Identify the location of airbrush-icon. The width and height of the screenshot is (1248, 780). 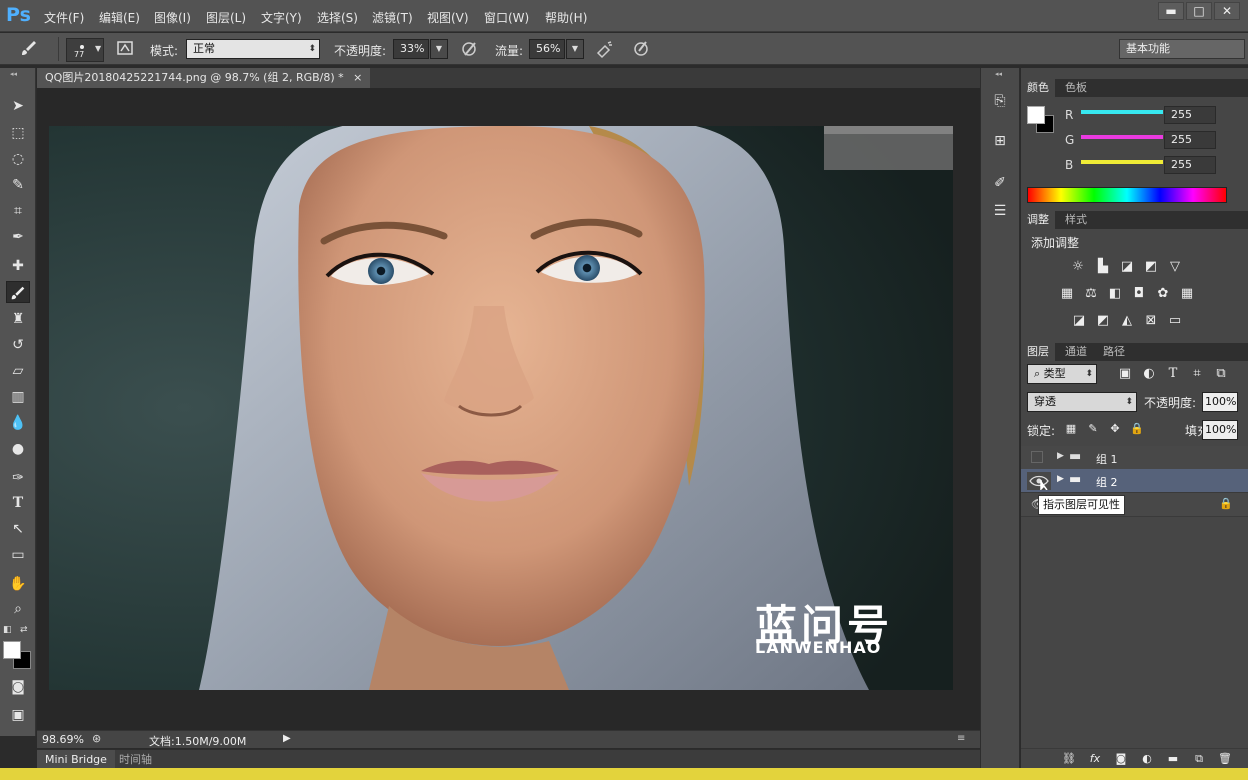
(605, 50).